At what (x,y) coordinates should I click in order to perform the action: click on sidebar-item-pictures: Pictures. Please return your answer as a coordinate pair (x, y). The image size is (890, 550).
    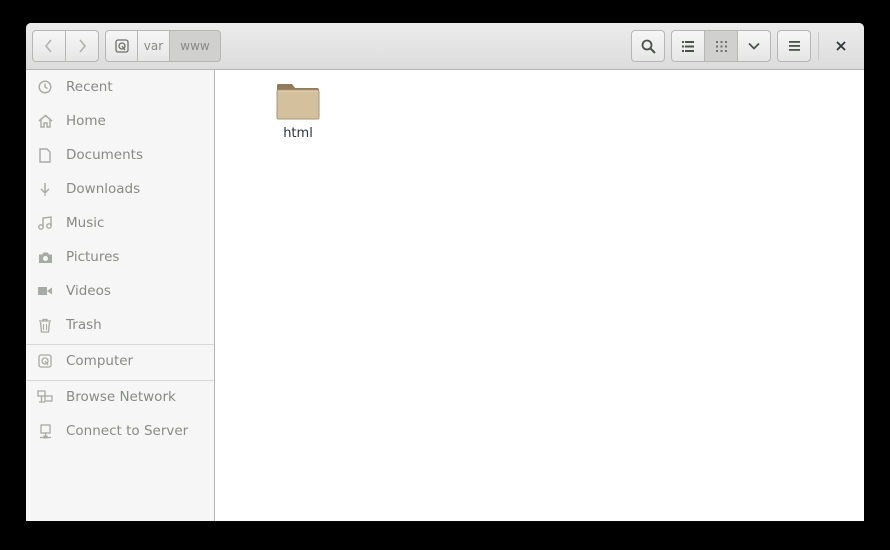
    Looking at the image, I should click on (120, 257).